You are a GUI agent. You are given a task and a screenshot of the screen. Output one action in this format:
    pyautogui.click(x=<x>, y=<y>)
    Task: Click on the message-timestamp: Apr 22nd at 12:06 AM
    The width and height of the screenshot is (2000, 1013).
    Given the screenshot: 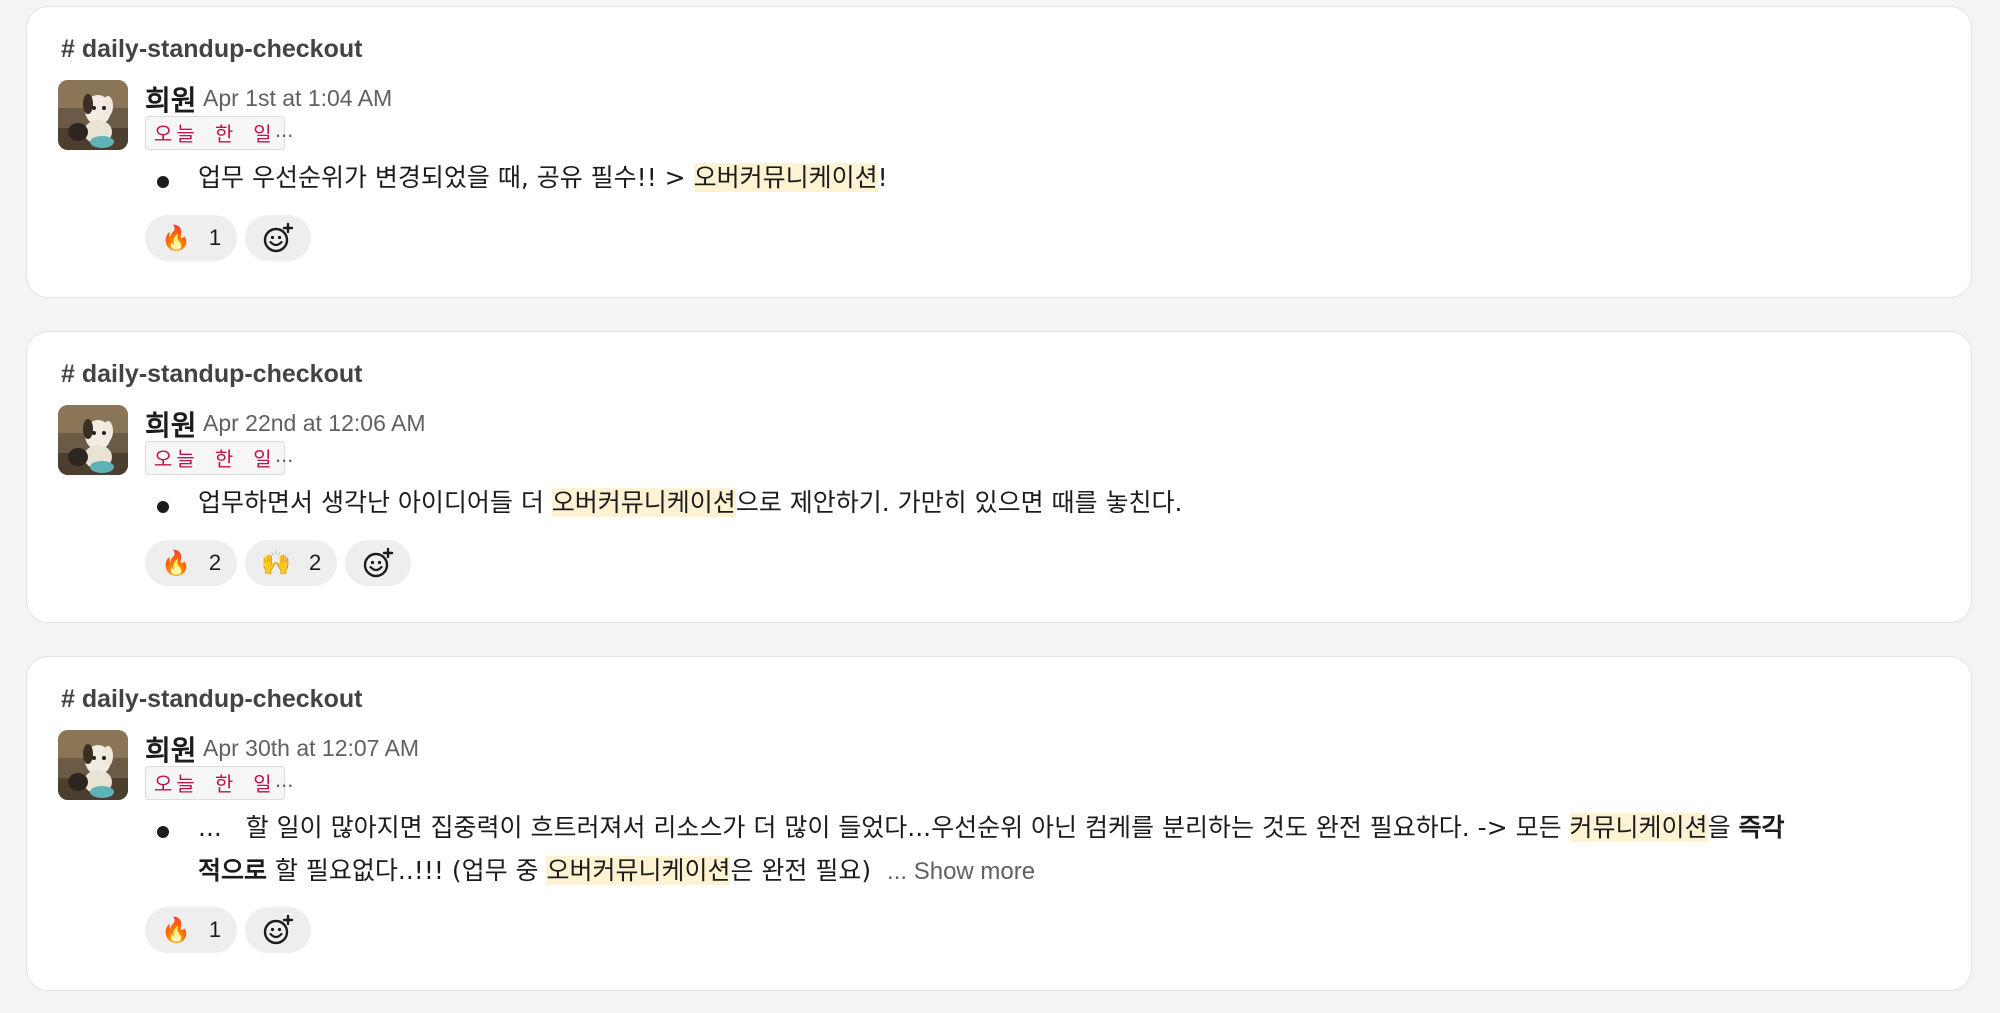 What is the action you would take?
    pyautogui.click(x=314, y=423)
    